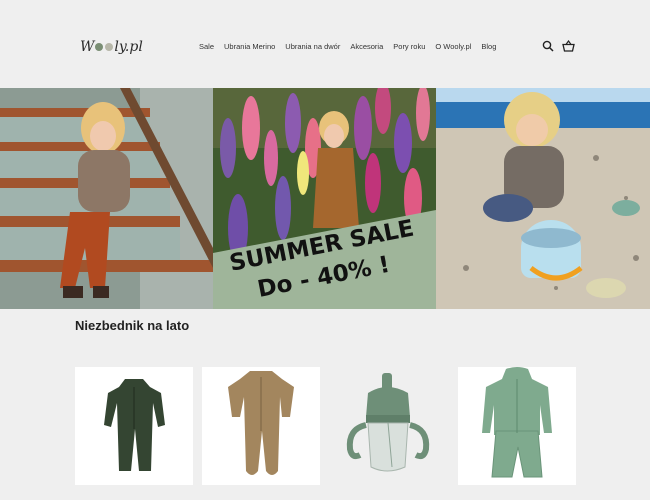  What do you see at coordinates (488, 46) in the screenshot?
I see `nav-item-blog: Blog` at bounding box center [488, 46].